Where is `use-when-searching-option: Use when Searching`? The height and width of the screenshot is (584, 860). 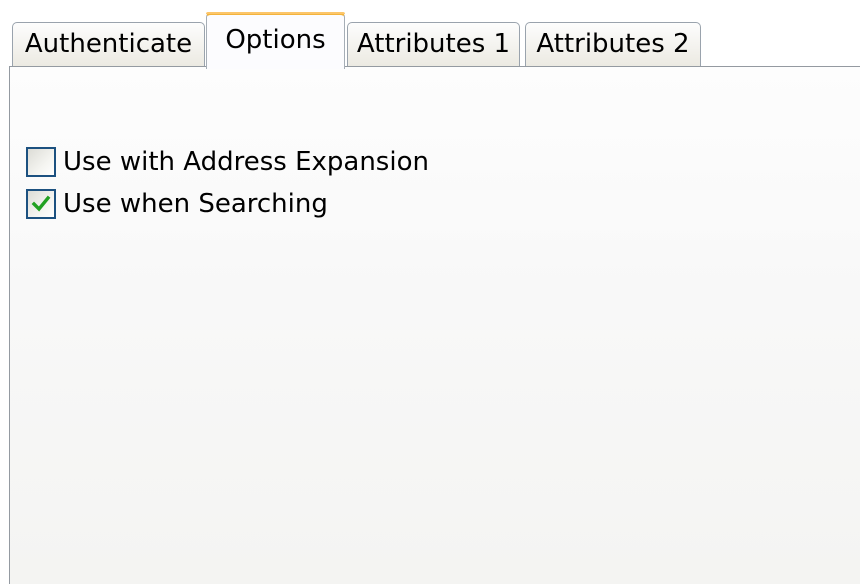 use-when-searching-option: Use when Searching is located at coordinates (177, 204).